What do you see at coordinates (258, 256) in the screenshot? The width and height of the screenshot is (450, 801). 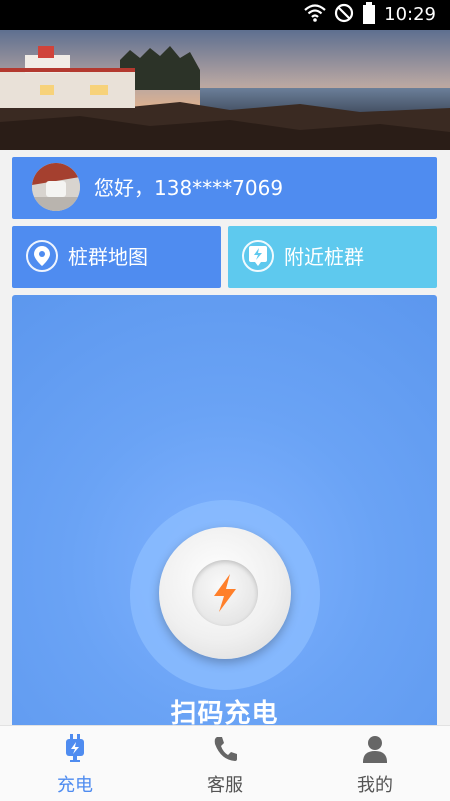 I see `lightning-marker-icon` at bounding box center [258, 256].